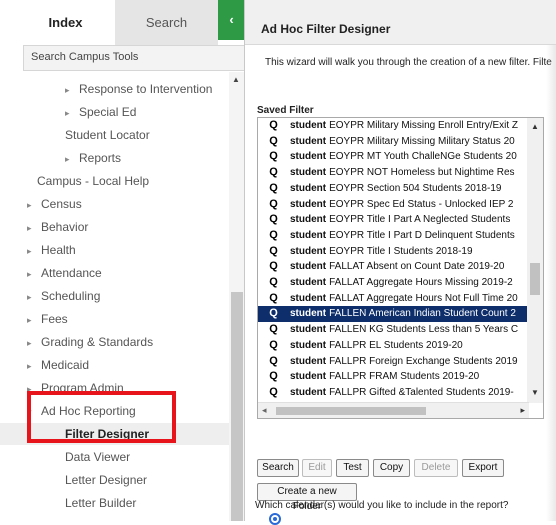 The image size is (556, 525). Describe the element at coordinates (317, 468) in the screenshot. I see `edit-button: Edit` at that location.